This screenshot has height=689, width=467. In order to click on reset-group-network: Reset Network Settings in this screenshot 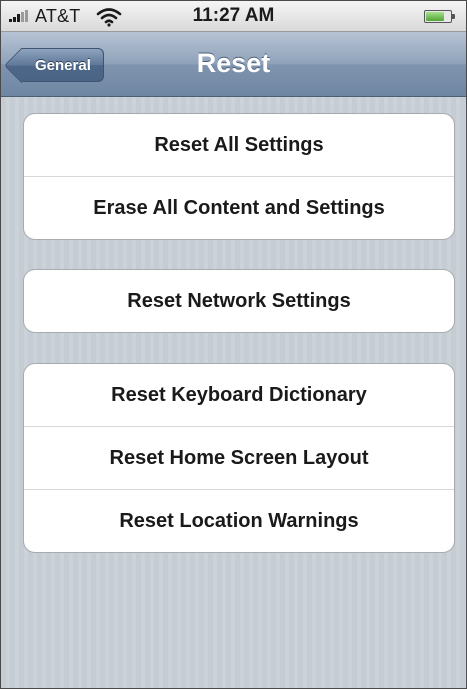, I will do `click(239, 301)`.